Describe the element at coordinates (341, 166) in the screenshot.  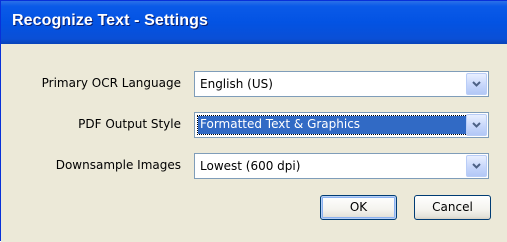
I see `downsample-images-select: Lowest (600 dpi)` at that location.